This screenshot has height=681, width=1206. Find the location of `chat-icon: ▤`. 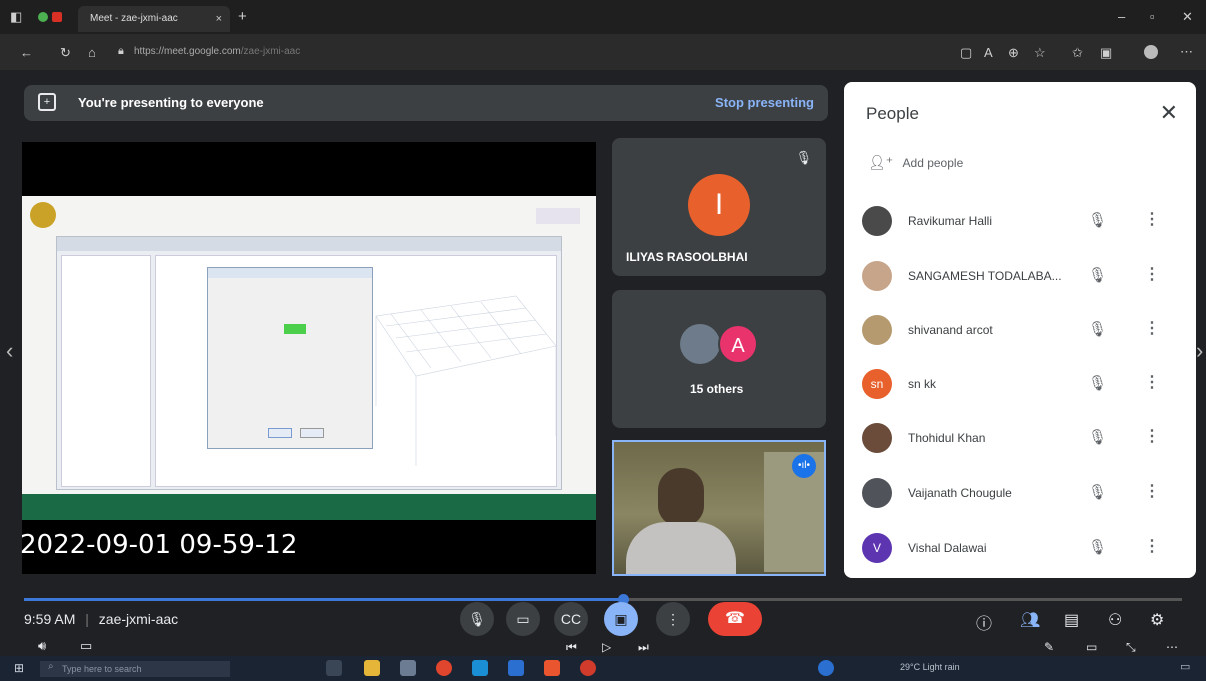

chat-icon: ▤ is located at coordinates (1071, 620).